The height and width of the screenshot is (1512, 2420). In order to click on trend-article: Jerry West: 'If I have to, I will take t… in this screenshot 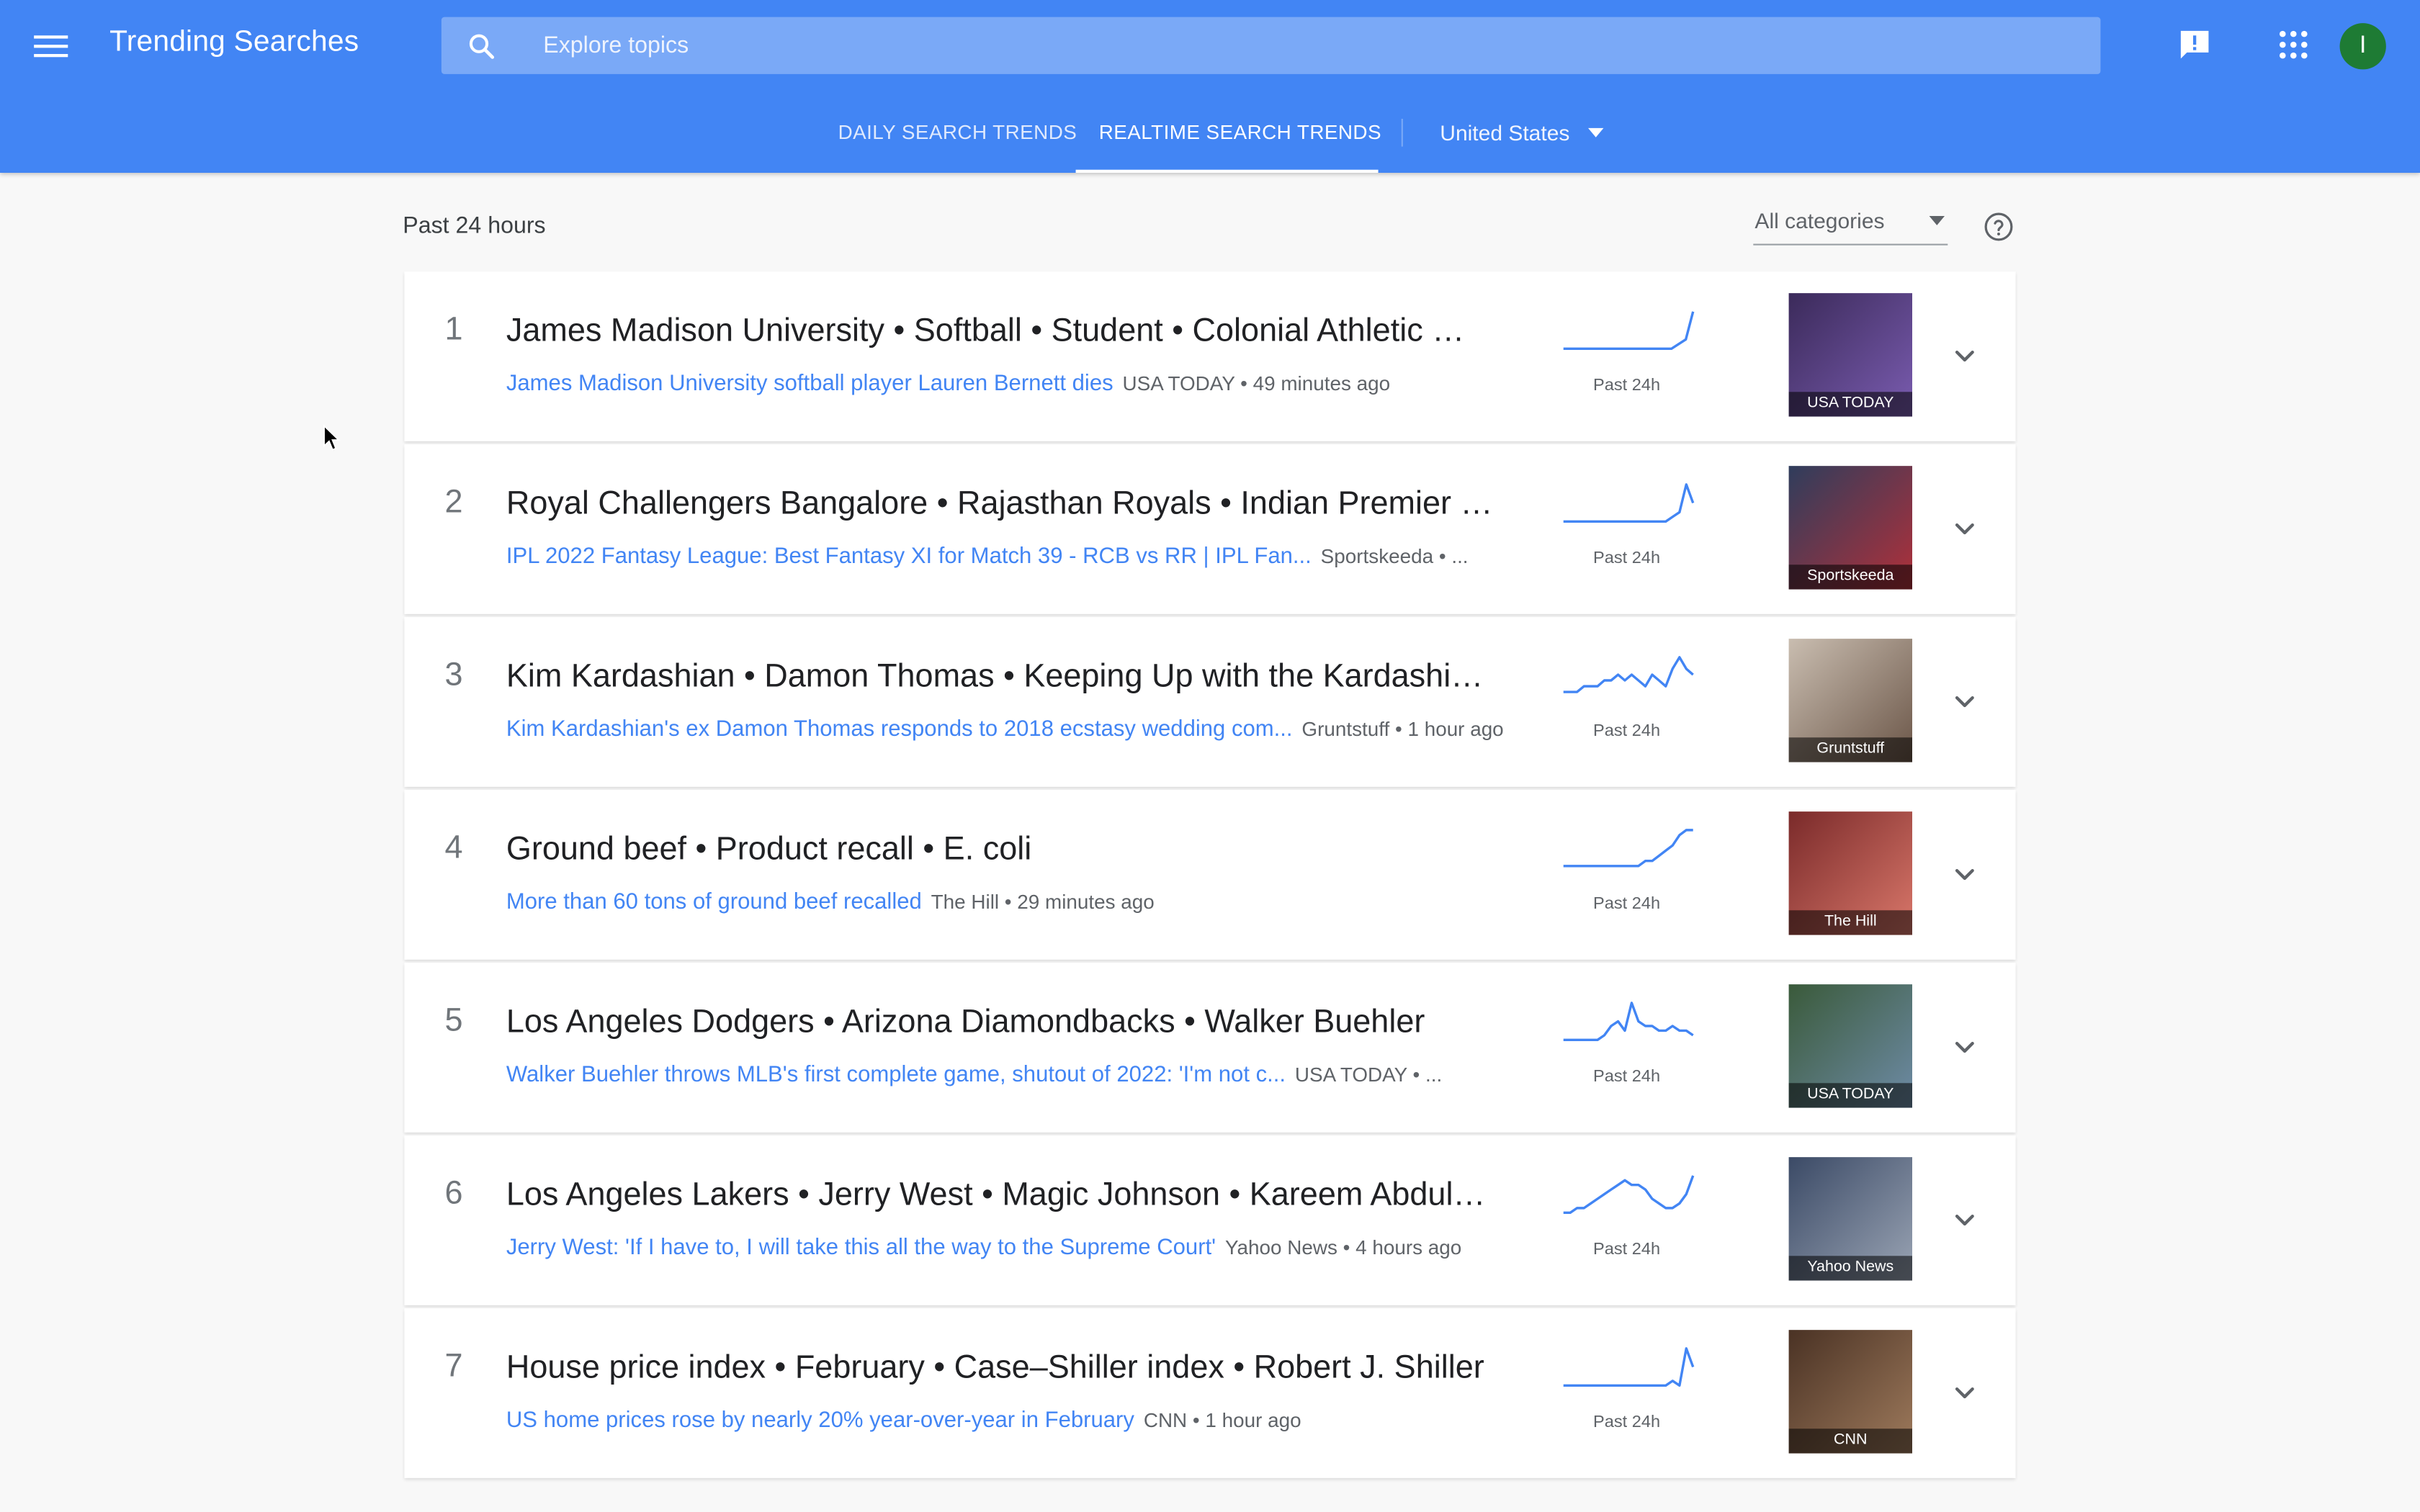, I will do `click(1023, 1248)`.